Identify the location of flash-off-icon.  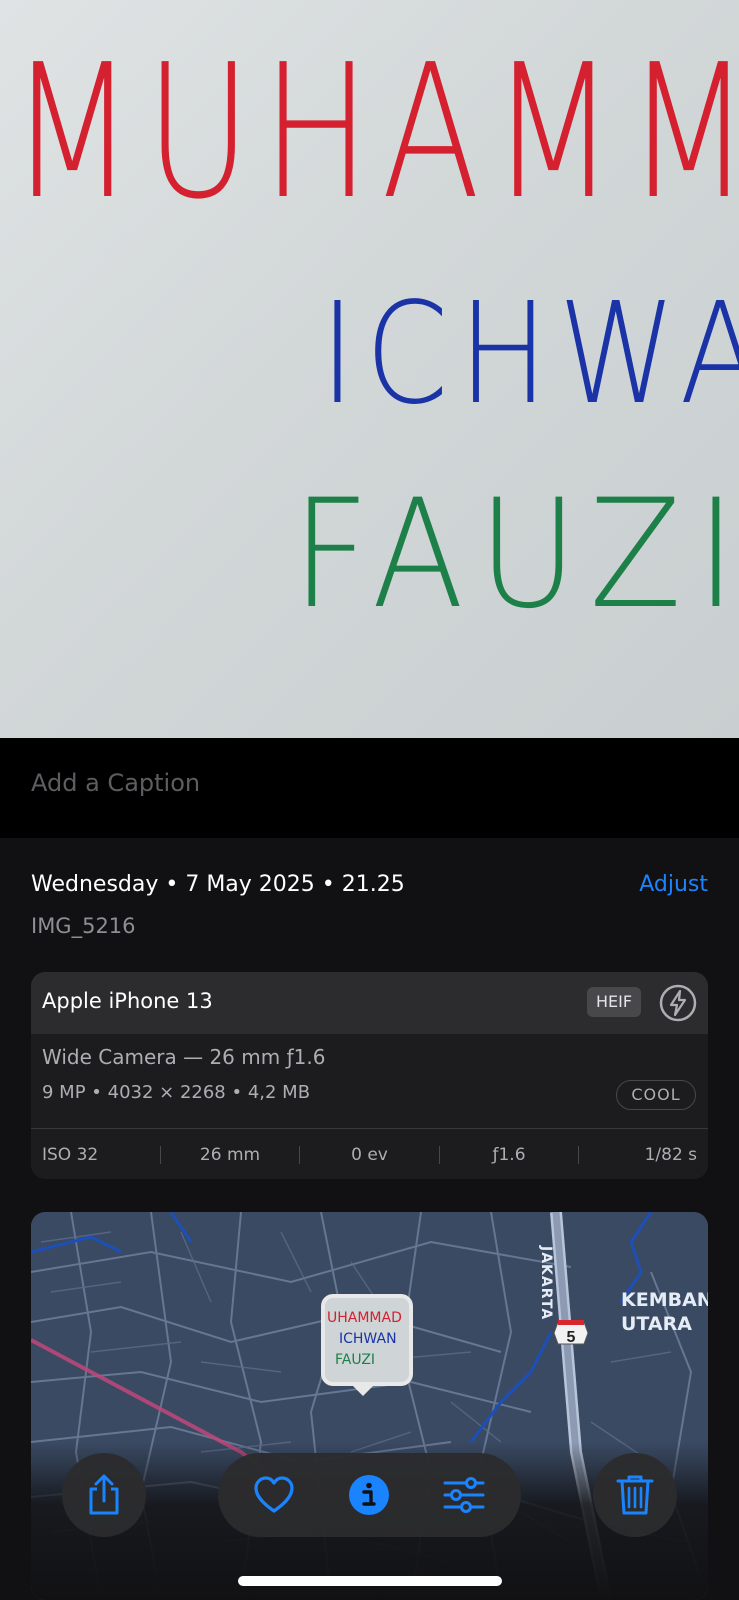
(678, 1003).